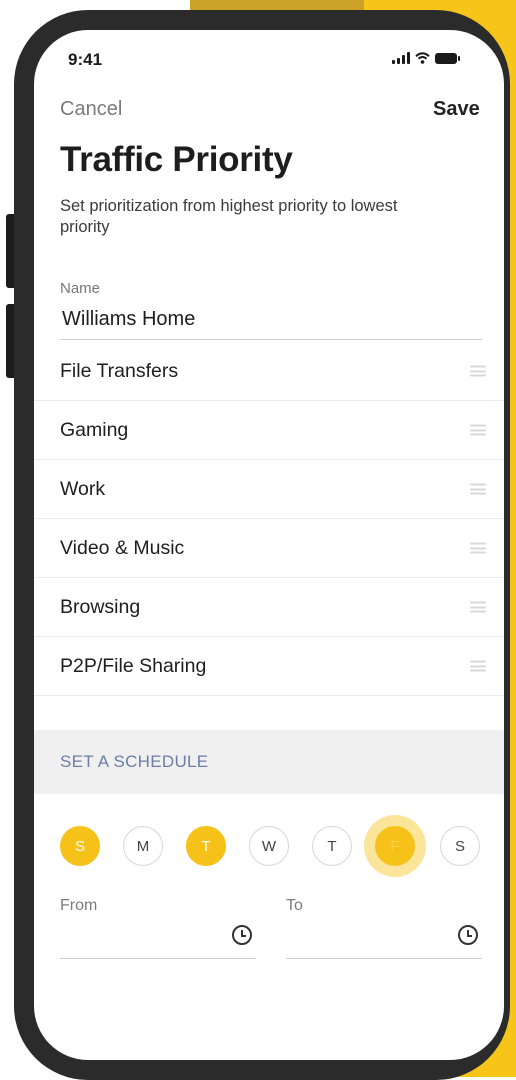  I want to click on battery-icon, so click(447, 58).